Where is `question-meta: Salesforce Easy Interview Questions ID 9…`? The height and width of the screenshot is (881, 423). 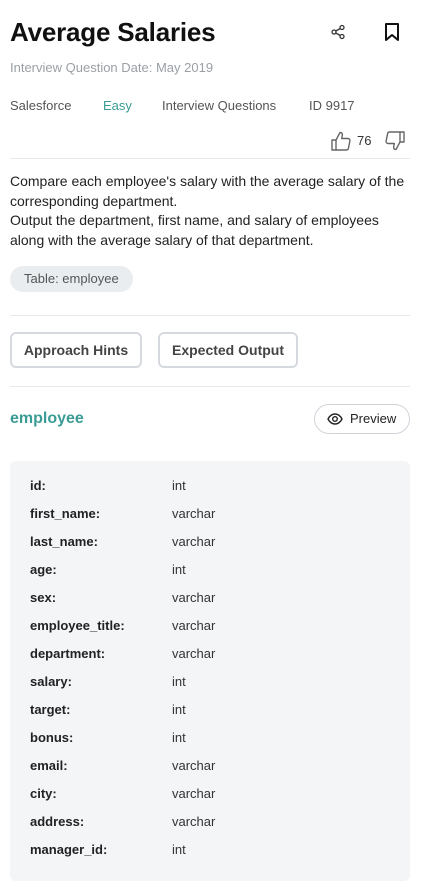 question-meta: Salesforce Easy Interview Questions ID 9… is located at coordinates (210, 107).